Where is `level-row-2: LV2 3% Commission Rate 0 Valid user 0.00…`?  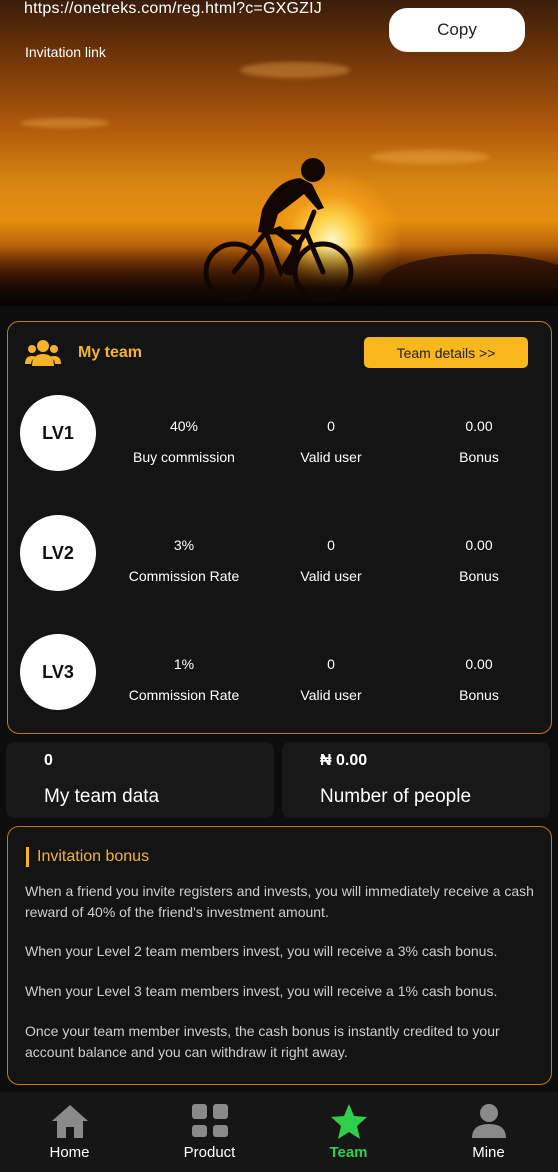 level-row-2: LV2 3% Commission Rate 0 Valid user 0.00… is located at coordinates (280, 555).